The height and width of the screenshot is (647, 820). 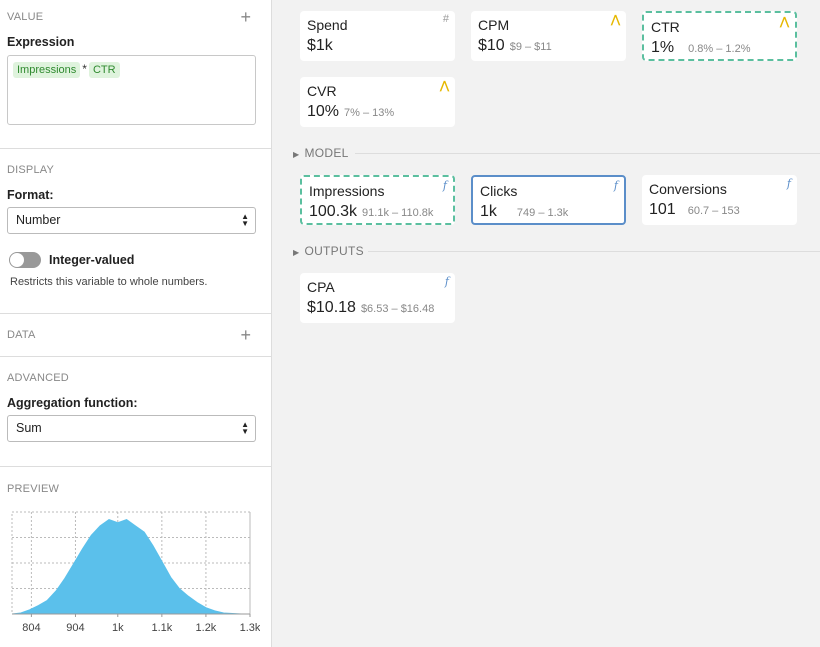 What do you see at coordinates (31, 170) in the screenshot?
I see `display-section-title: DISPLAY` at bounding box center [31, 170].